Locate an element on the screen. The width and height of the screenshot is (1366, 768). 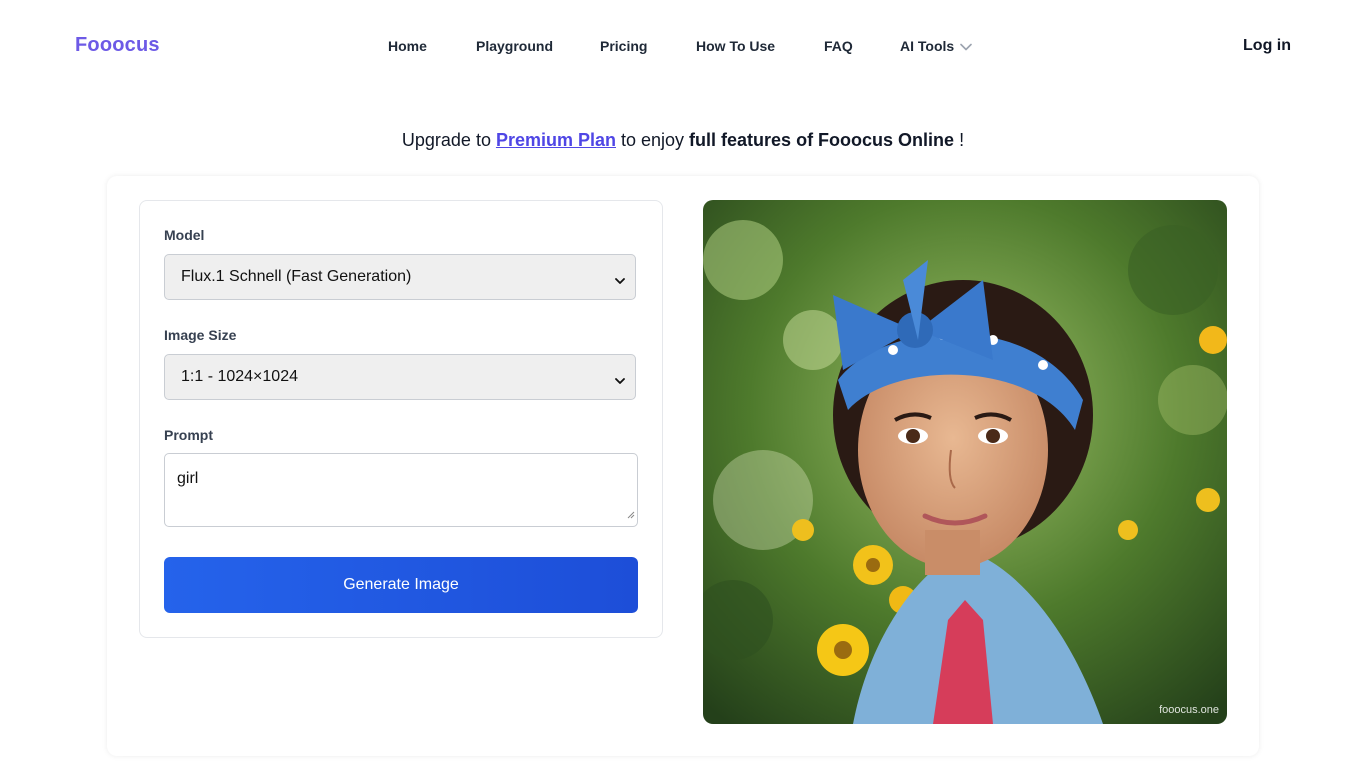
promo-suffix: ! is located at coordinates (959, 140).